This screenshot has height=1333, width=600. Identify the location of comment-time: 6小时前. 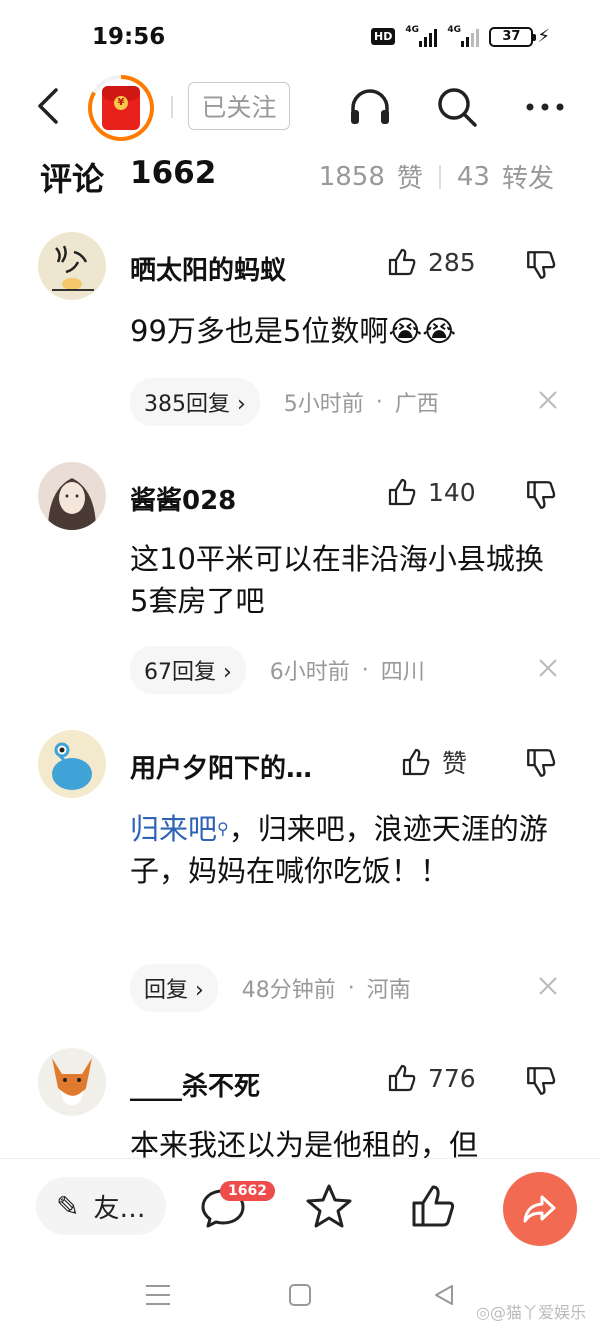
(309, 672).